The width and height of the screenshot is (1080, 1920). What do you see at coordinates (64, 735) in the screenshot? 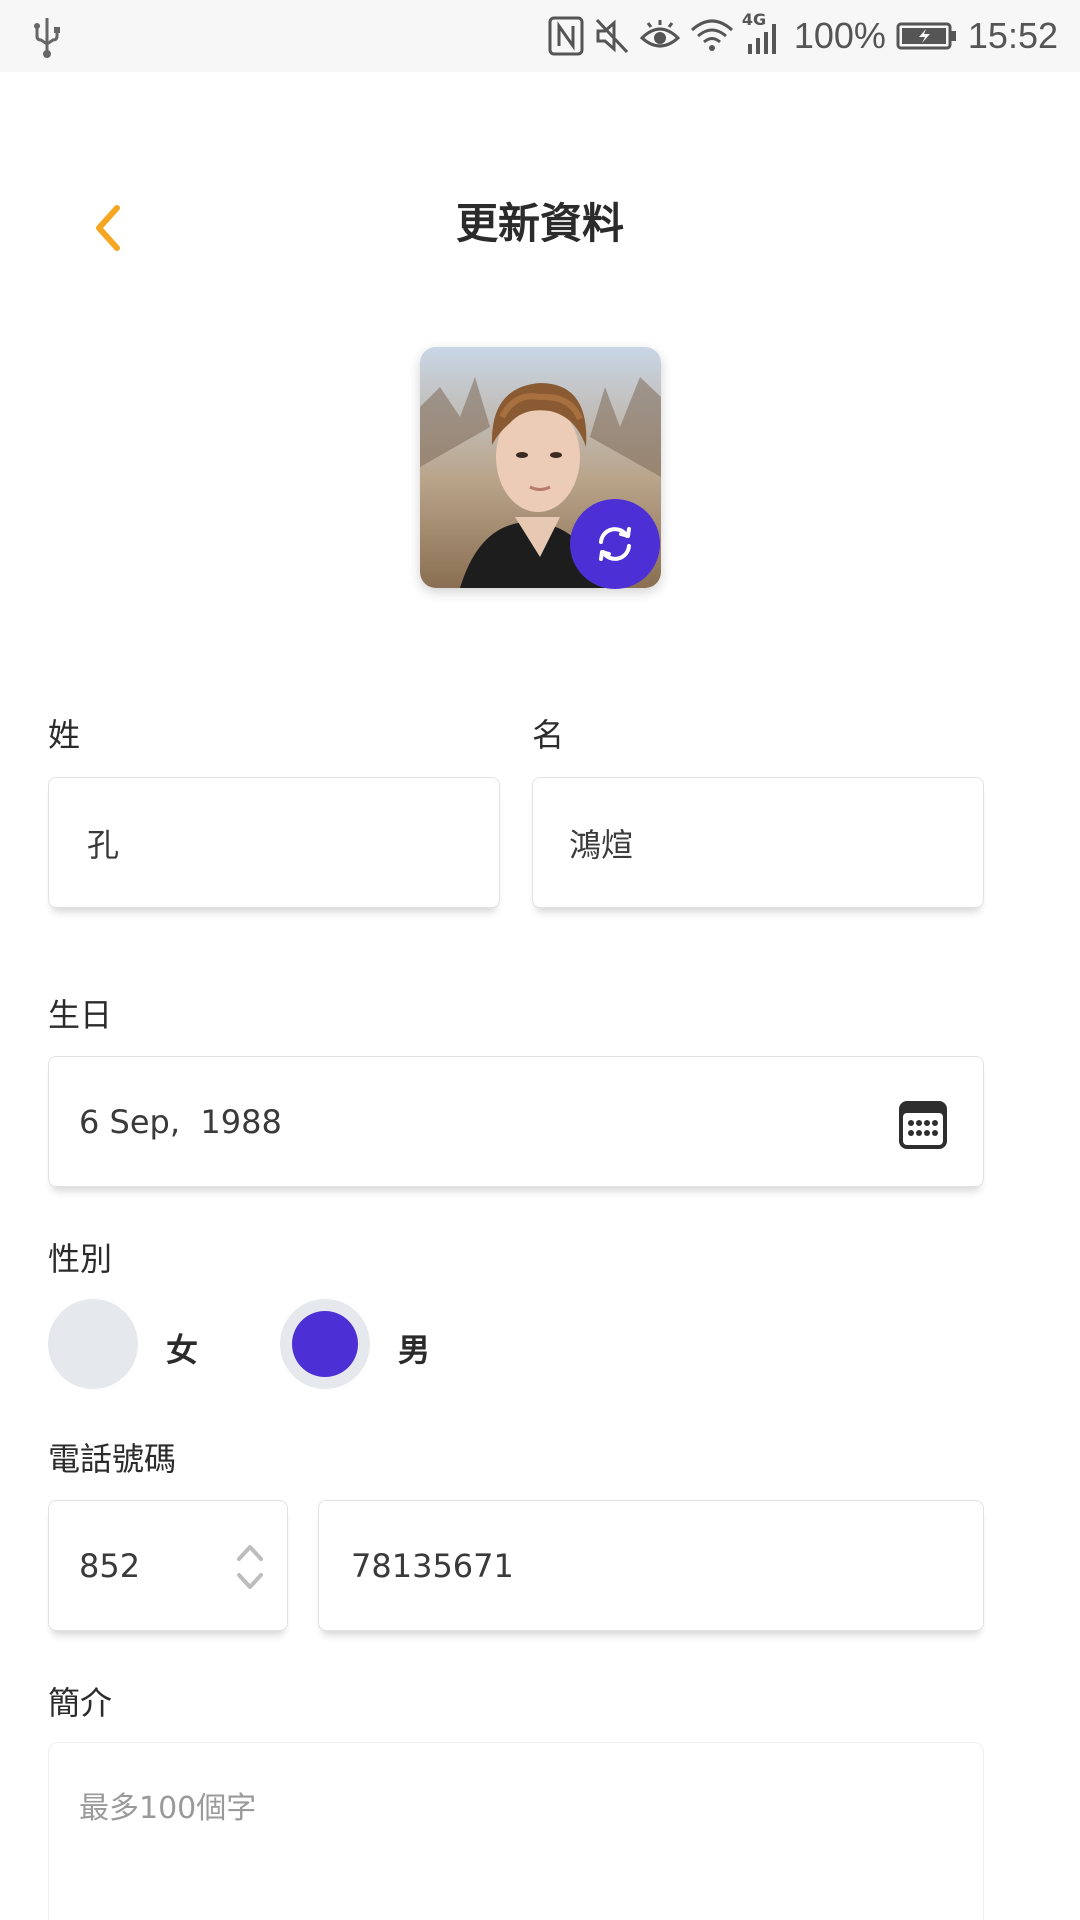
I see `last-name-label: 姓` at bounding box center [64, 735].